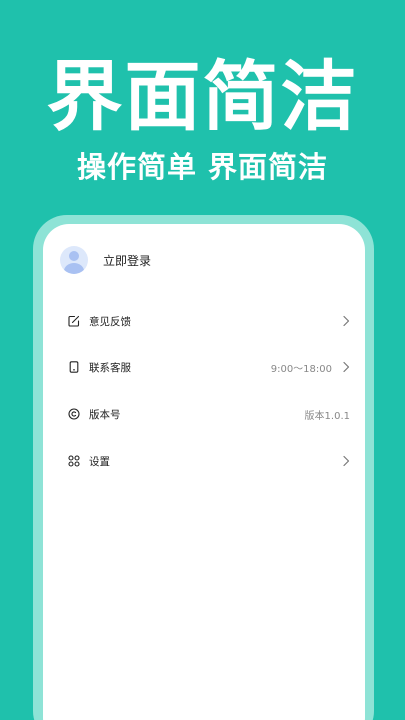  Describe the element at coordinates (209, 461) in the screenshot. I see `menu-item-settings: 设置` at that location.